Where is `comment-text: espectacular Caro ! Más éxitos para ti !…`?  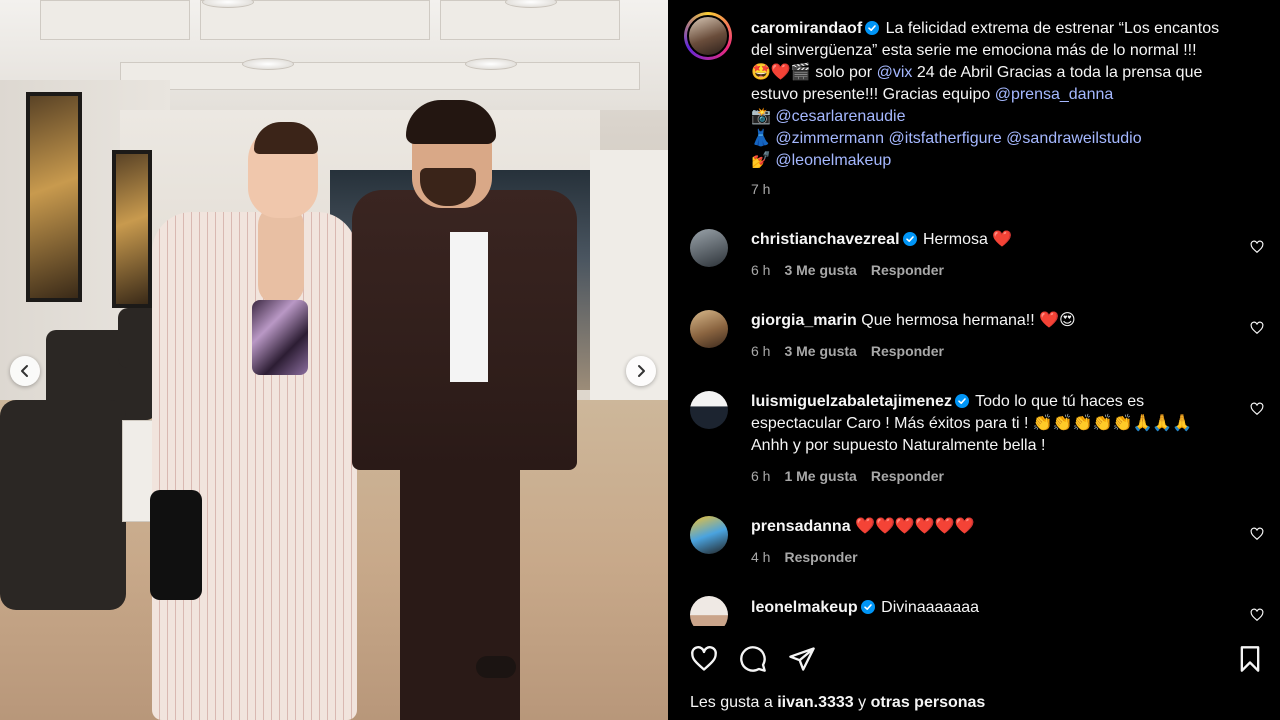 comment-text: espectacular Caro ! Más éxitos para ti !… is located at coordinates (972, 423).